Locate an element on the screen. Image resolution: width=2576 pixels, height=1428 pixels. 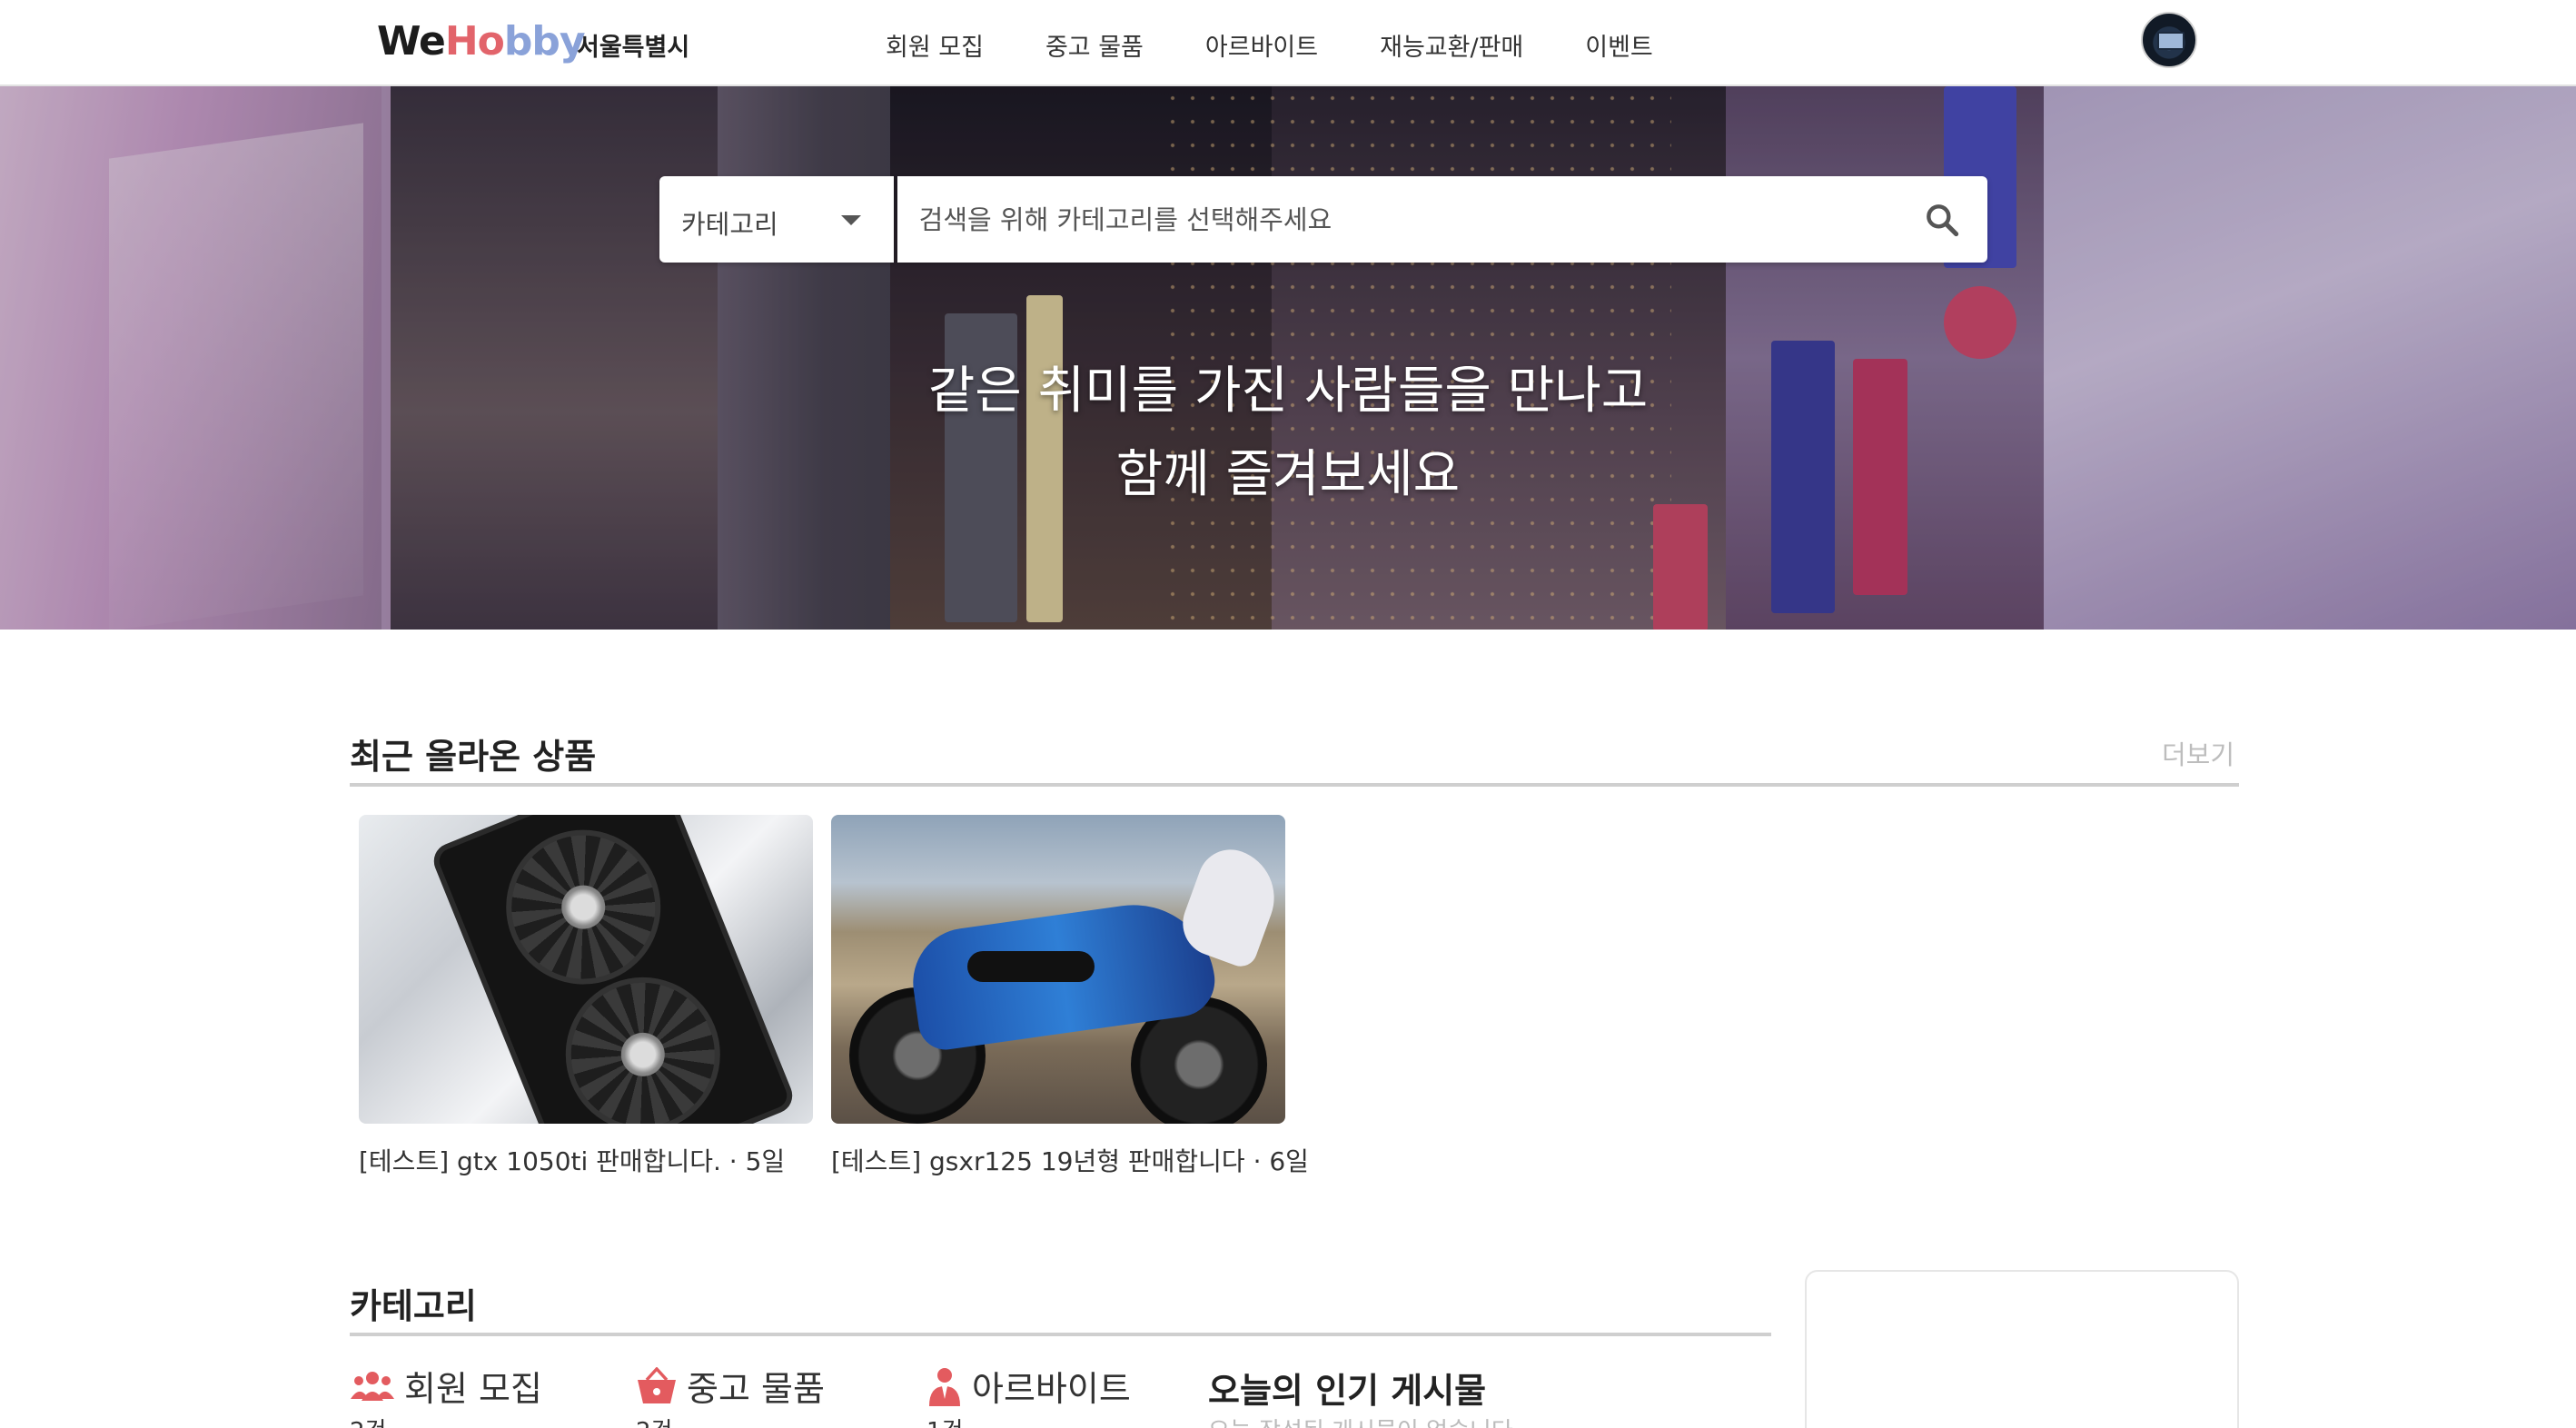
recent-section-title: 최근 올라온 상품 is located at coordinates (473, 757).